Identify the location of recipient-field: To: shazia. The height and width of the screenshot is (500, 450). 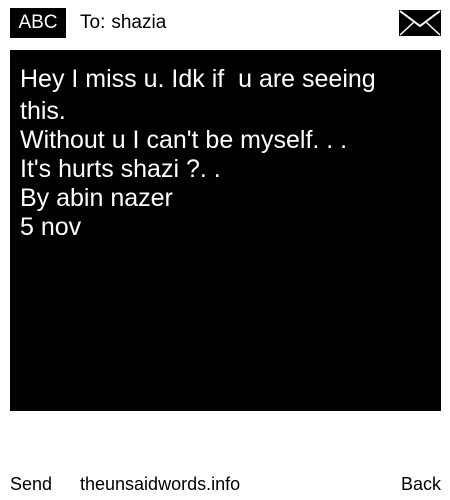
(123, 23).